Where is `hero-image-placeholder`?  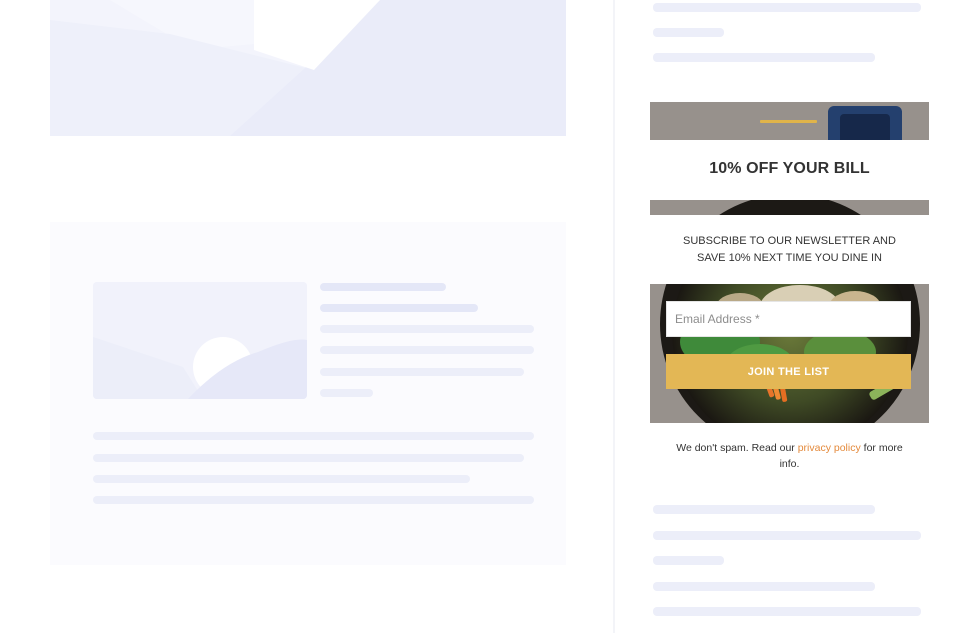 hero-image-placeholder is located at coordinates (308, 68).